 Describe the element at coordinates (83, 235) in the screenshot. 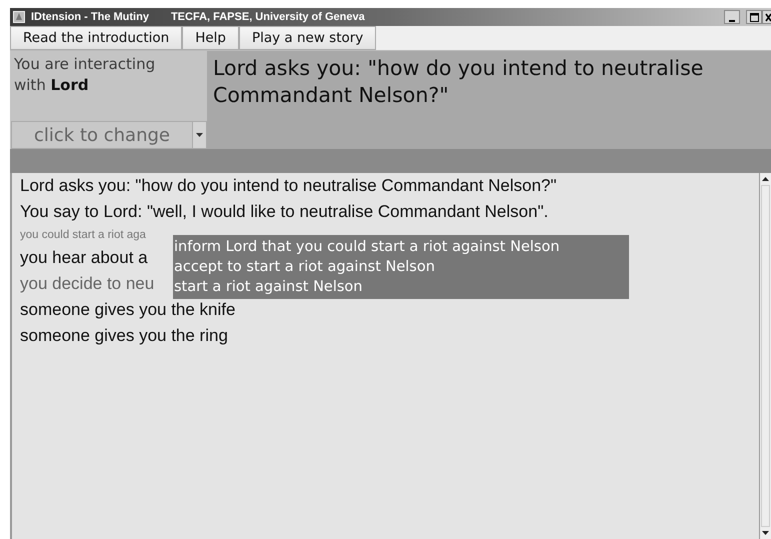

I see `hint-line: you could start a riot aga` at that location.